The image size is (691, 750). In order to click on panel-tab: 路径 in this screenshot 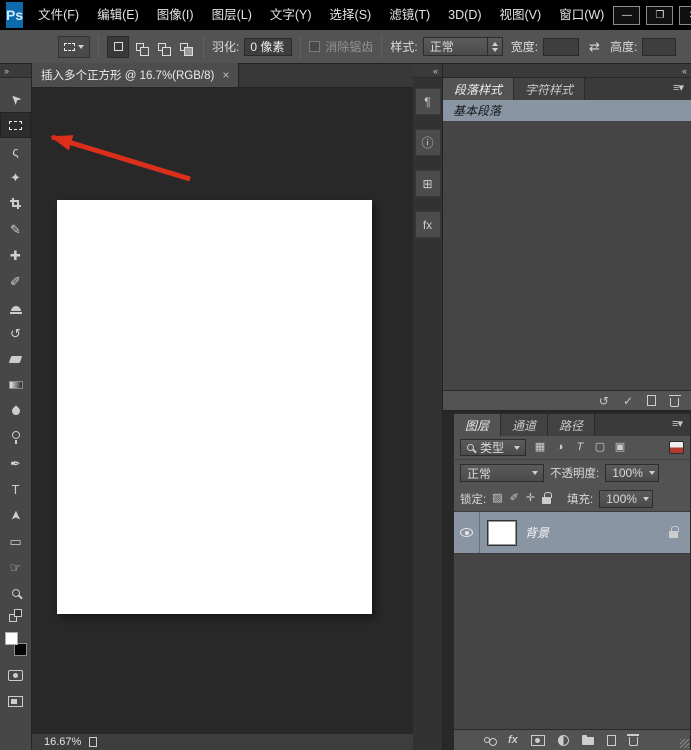, I will do `click(572, 425)`.